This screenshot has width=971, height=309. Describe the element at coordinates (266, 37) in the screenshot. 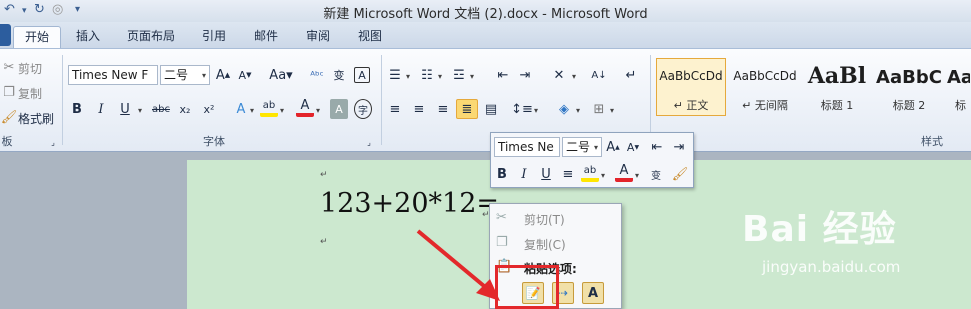

I see `tab-mailings: 邮件` at that location.